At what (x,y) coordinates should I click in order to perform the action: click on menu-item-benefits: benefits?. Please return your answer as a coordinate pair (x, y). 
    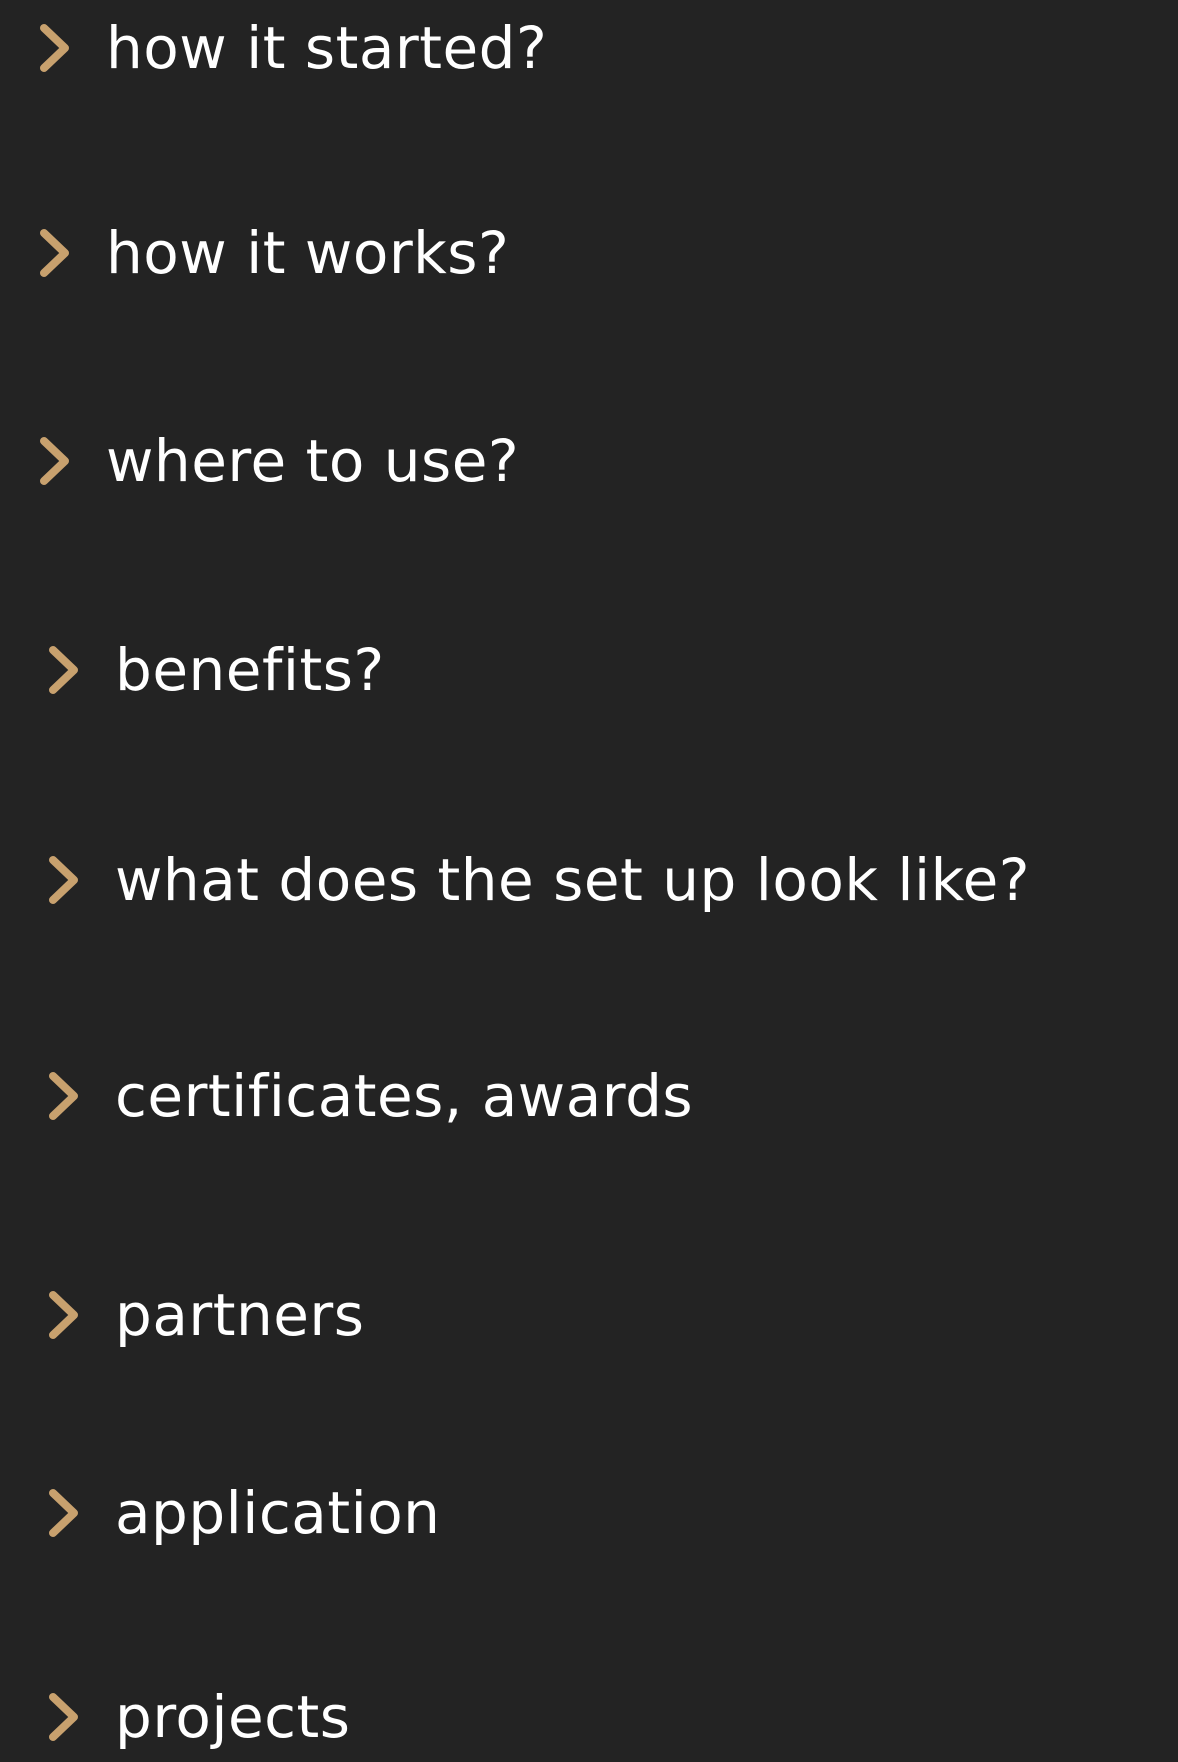
    Looking at the image, I should click on (216, 670).